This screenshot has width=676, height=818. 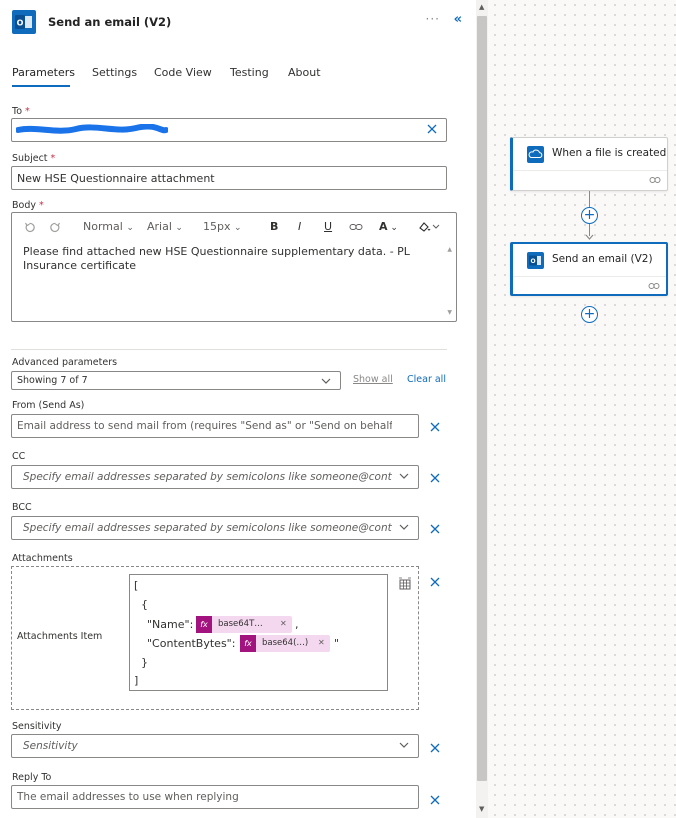 I want to click on undo-icon, so click(x=29, y=227).